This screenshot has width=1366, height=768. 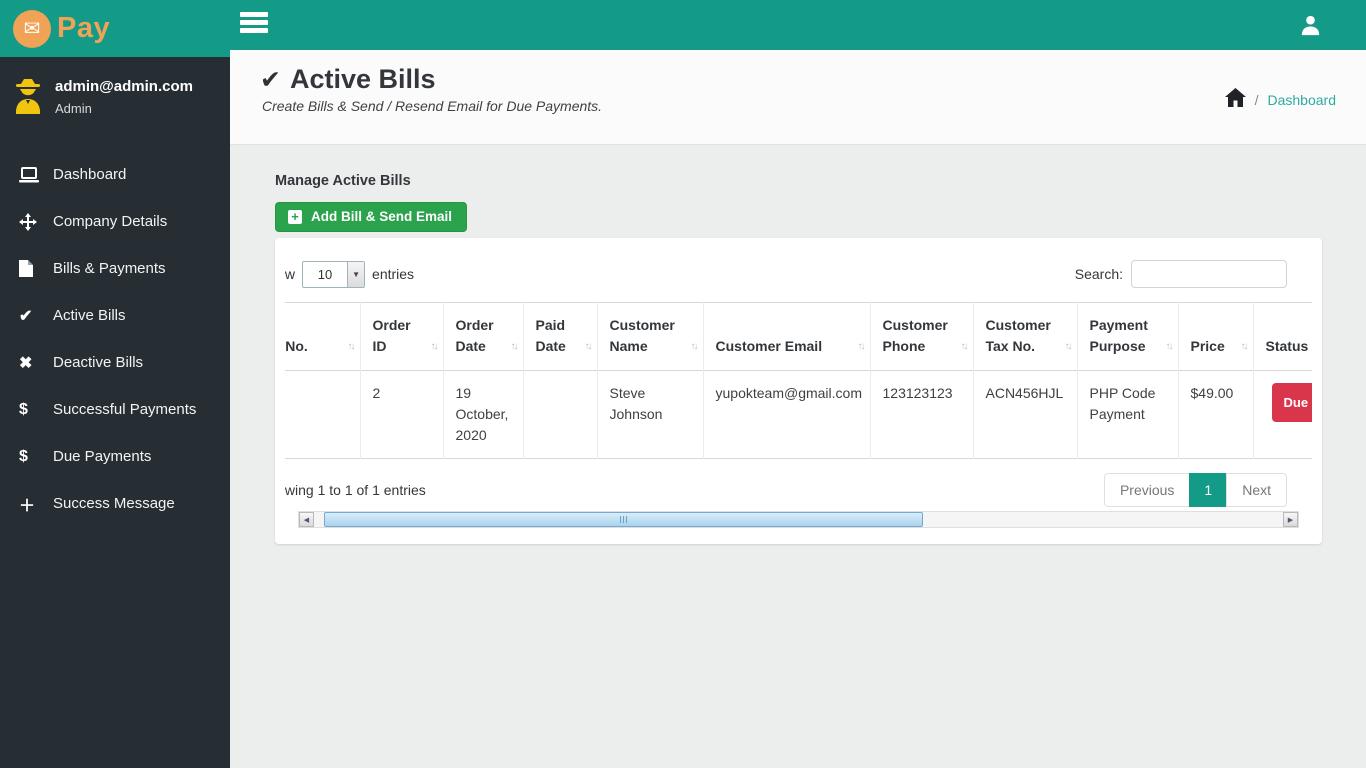 I want to click on col-header-paid-date: Paid Date ↑↓, so click(x=560, y=336).